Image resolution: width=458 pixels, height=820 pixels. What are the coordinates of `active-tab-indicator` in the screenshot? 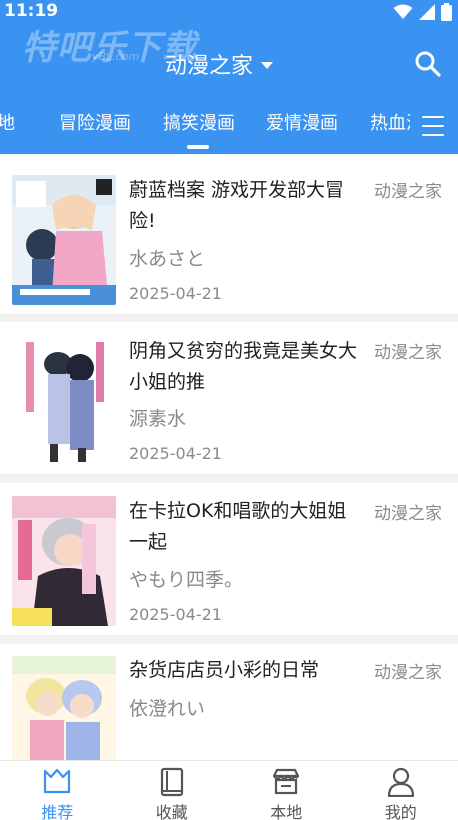 It's located at (198, 147).